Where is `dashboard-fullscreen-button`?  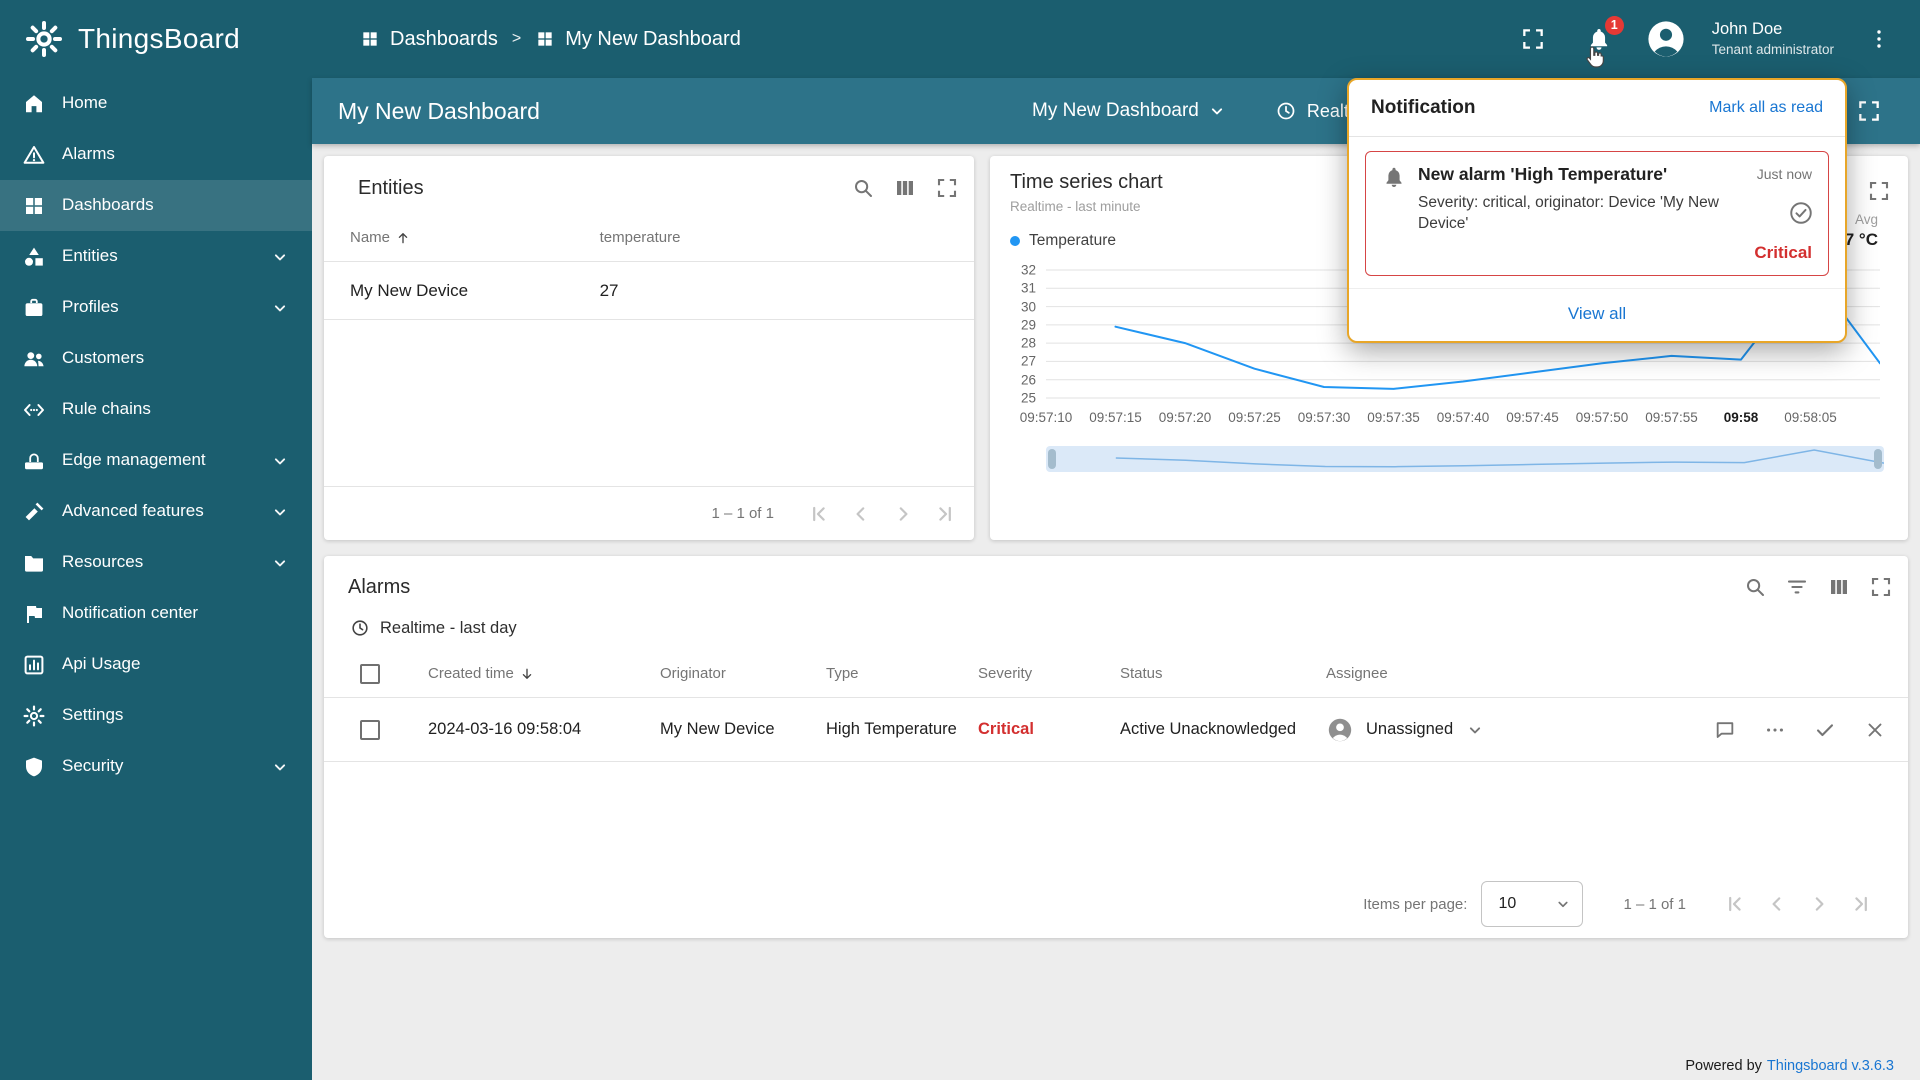 dashboard-fullscreen-button is located at coordinates (1869, 111).